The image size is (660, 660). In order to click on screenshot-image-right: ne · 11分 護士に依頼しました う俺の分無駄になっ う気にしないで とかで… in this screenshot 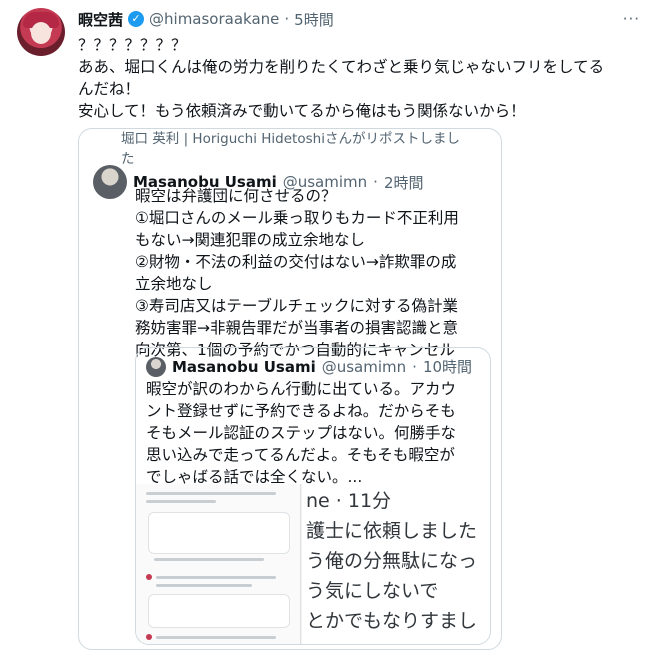, I will do `click(396, 564)`.